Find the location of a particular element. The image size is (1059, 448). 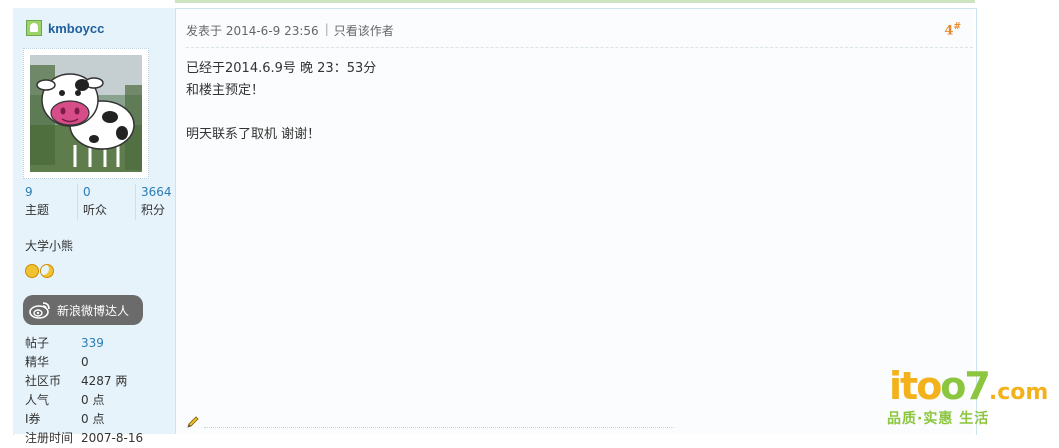

info-value: 0 is located at coordinates (85, 362).